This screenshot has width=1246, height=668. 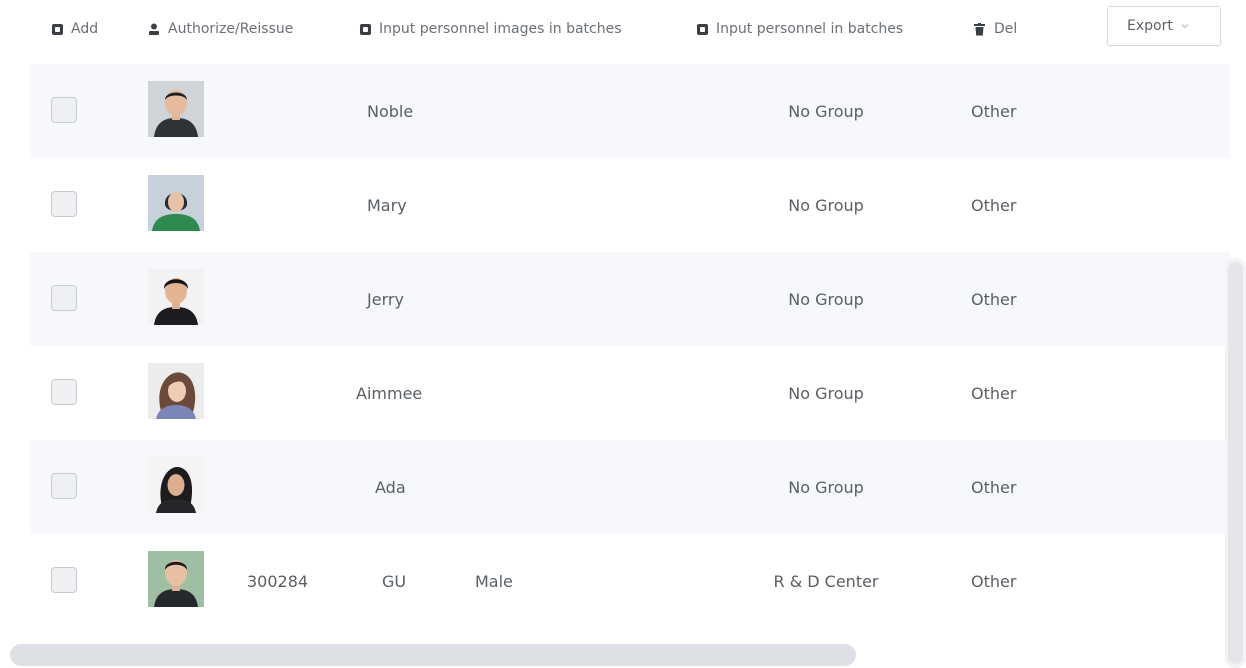 I want to click on delete-button: Del, so click(x=995, y=29).